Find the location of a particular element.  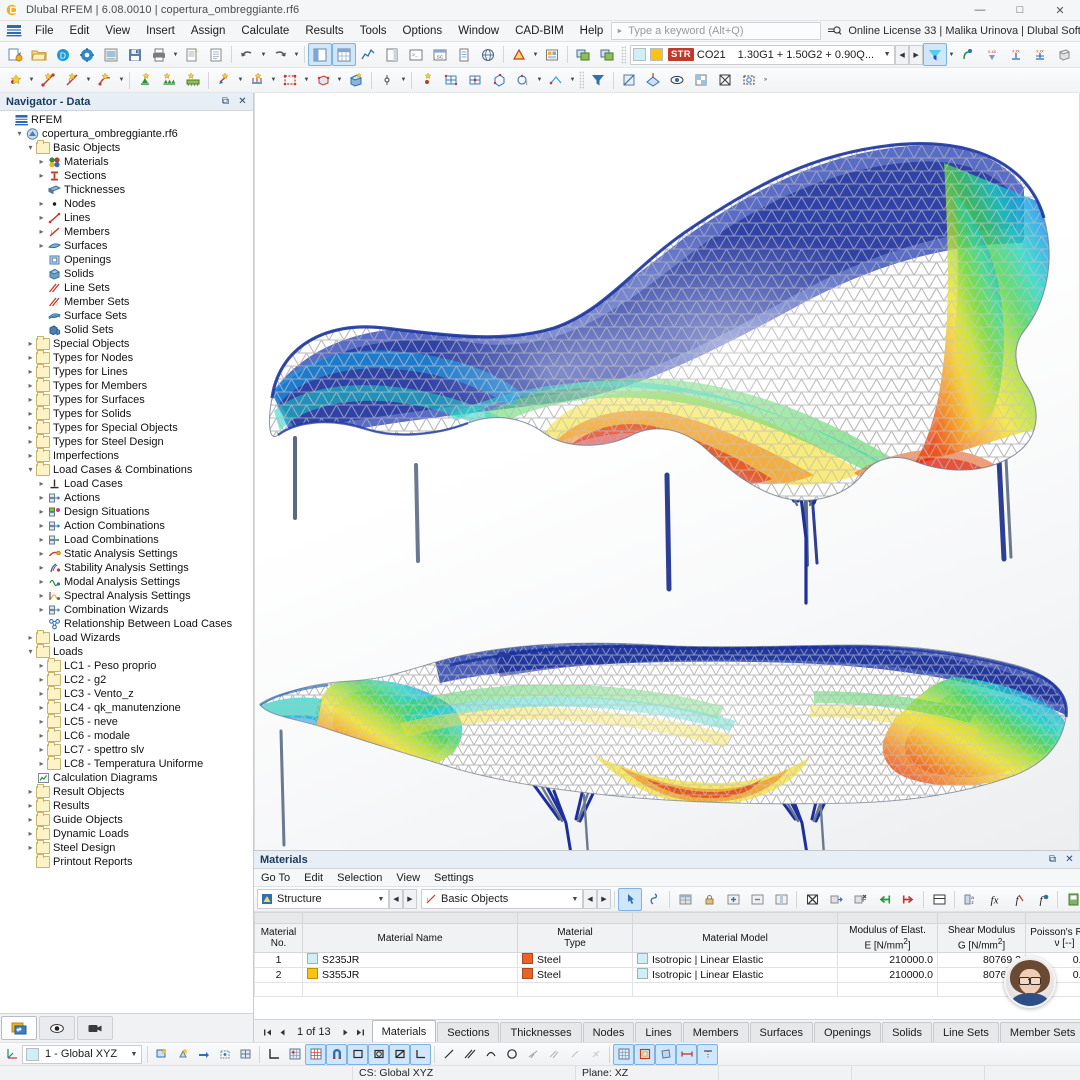

plane-xz-icon is located at coordinates (665, 1054).